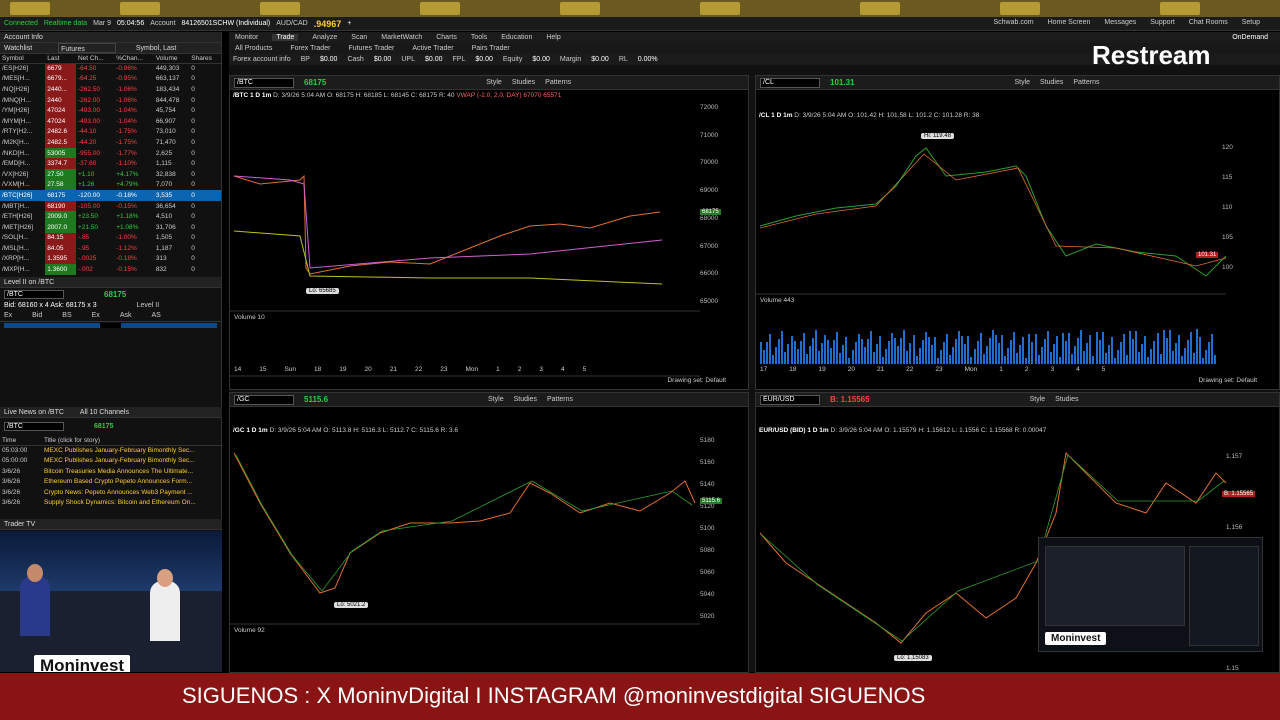  Describe the element at coordinates (110, 110) in the screenshot. I see `watchlist-row: /YM[H26] 47024 -493.00 -1.04% 45,754 0` at that location.